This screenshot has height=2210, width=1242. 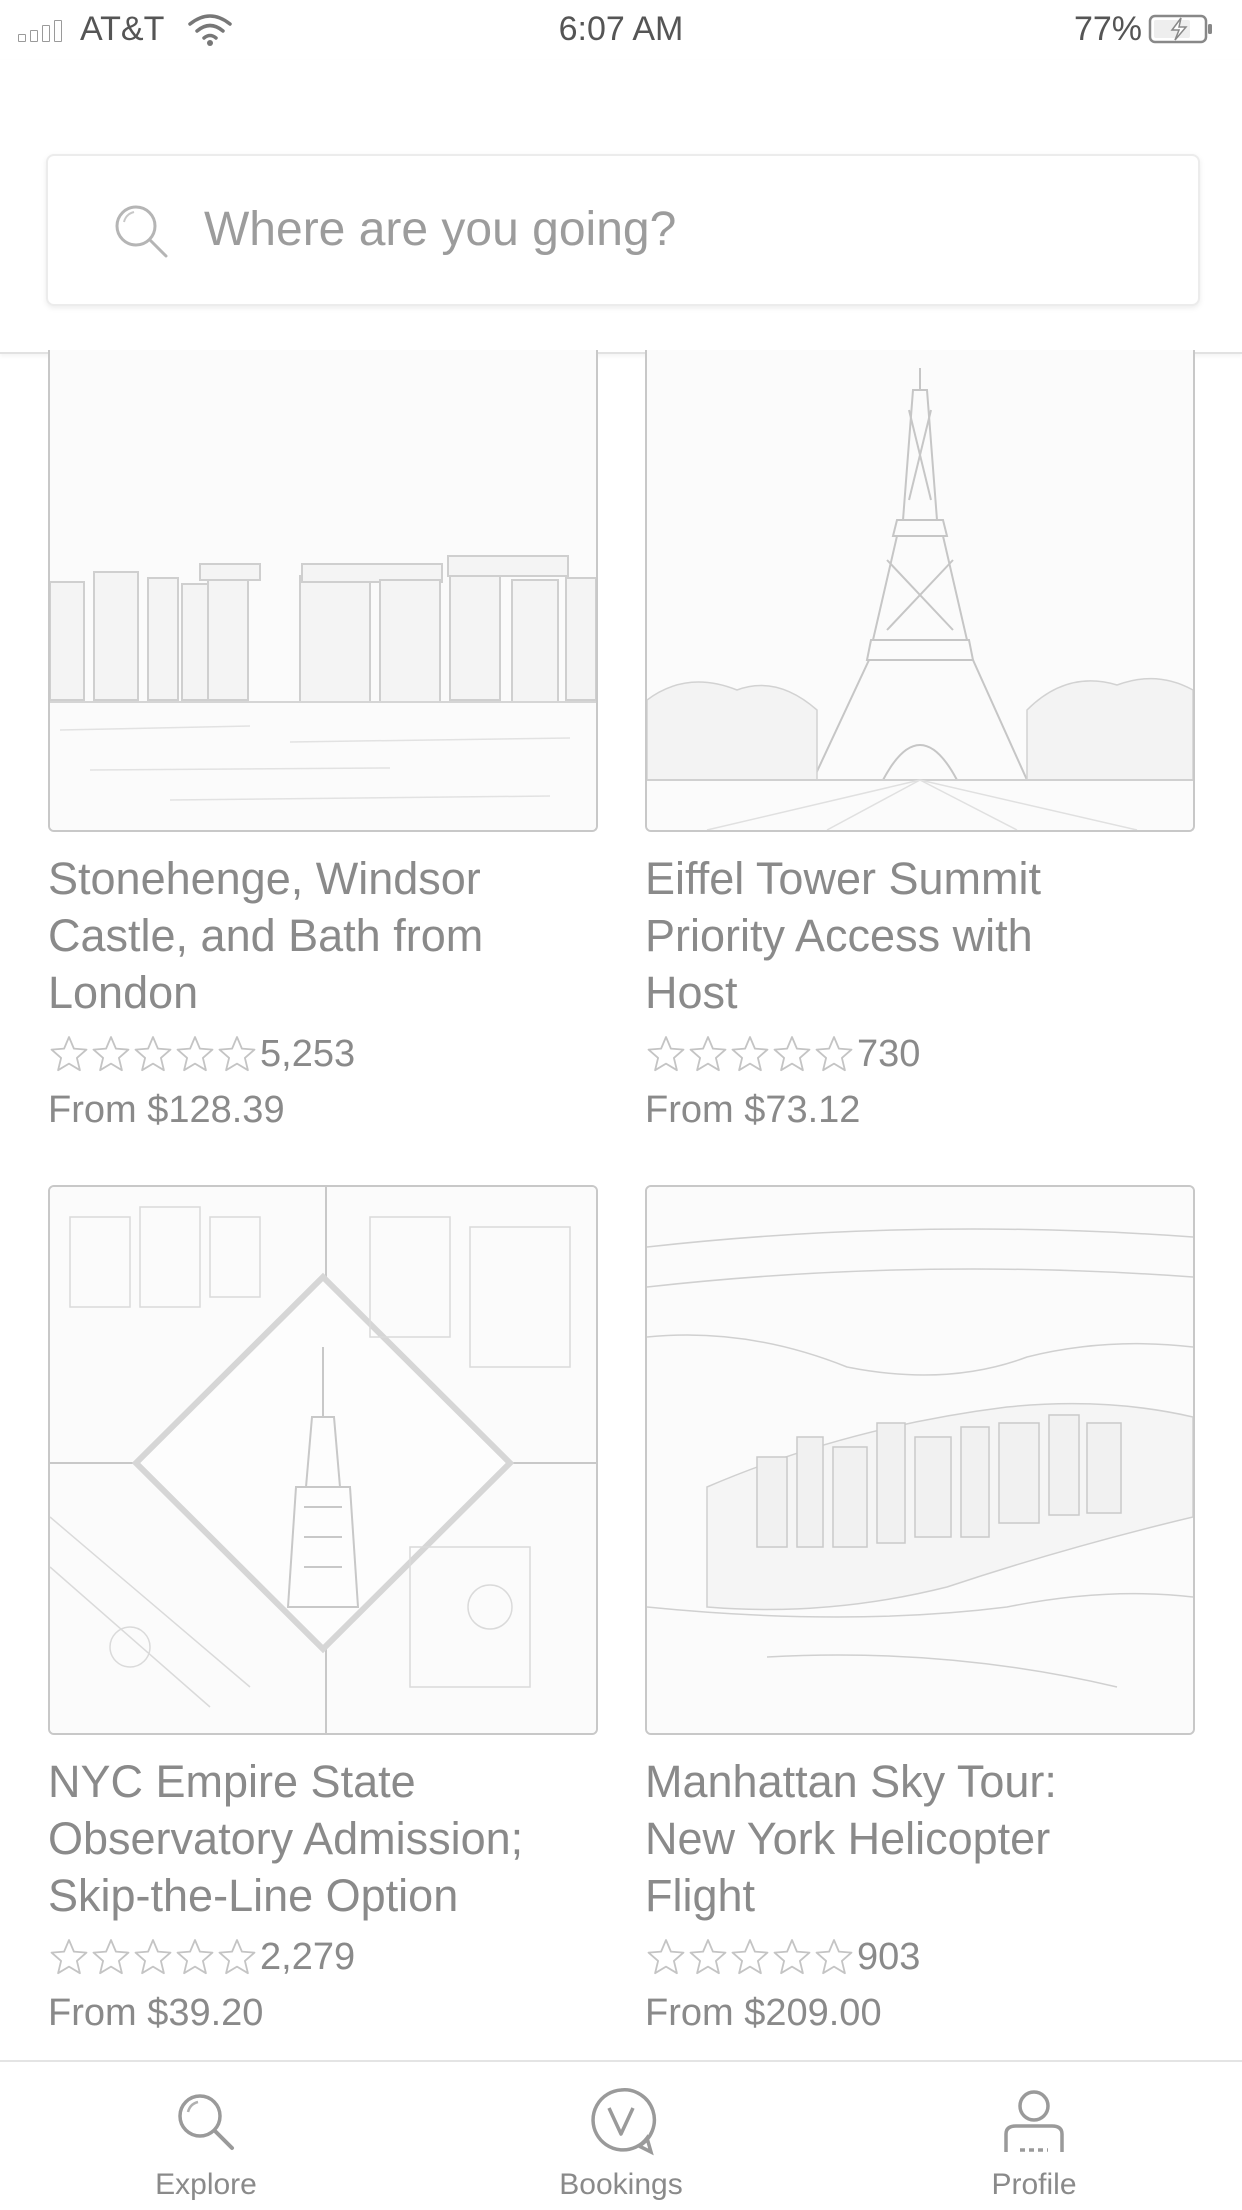 I want to click on tour-price: From $128.39, so click(x=166, y=1110).